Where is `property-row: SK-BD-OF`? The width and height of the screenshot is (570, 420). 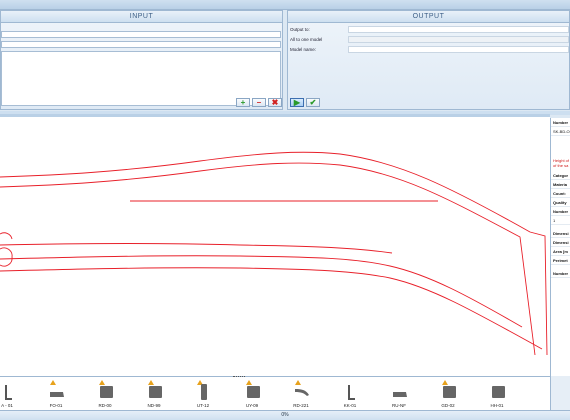 property-row: SK-BD-OF is located at coordinates (560, 132).